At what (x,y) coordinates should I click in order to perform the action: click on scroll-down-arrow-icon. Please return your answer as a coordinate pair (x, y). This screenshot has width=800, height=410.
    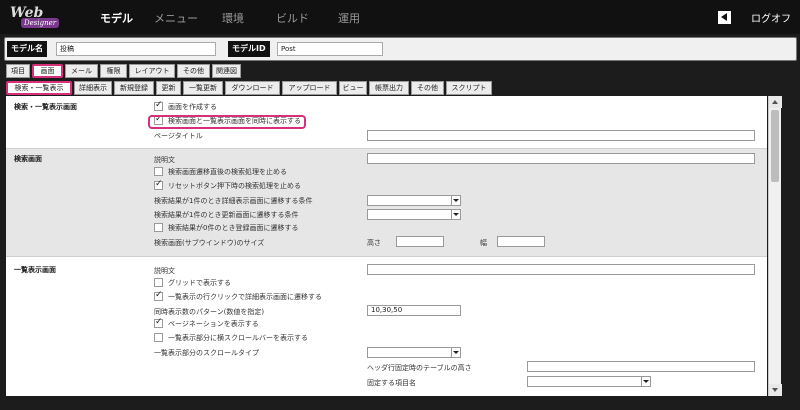
    Looking at the image, I should click on (775, 390).